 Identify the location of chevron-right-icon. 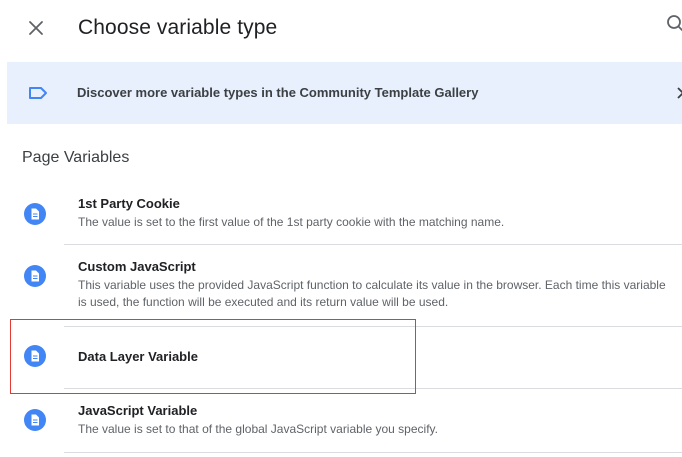
(679, 93).